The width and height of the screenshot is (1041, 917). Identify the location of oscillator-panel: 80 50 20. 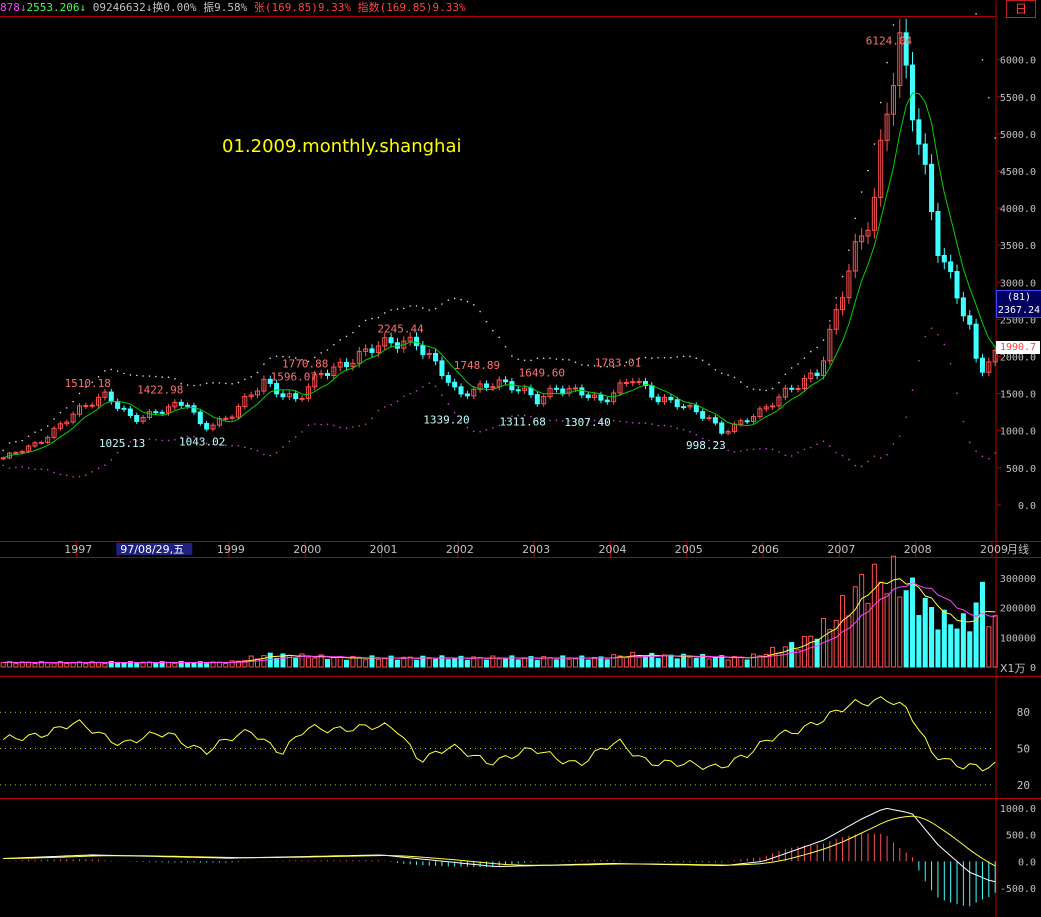
(515, 744).